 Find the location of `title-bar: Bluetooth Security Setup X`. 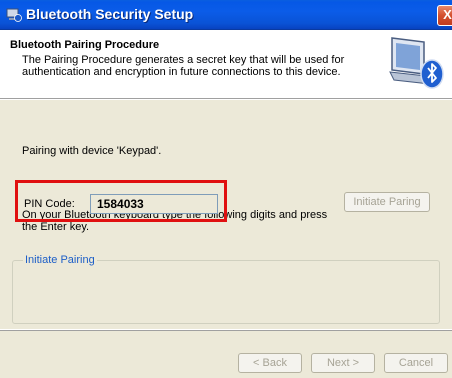

title-bar: Bluetooth Security Setup X is located at coordinates (226, 15).